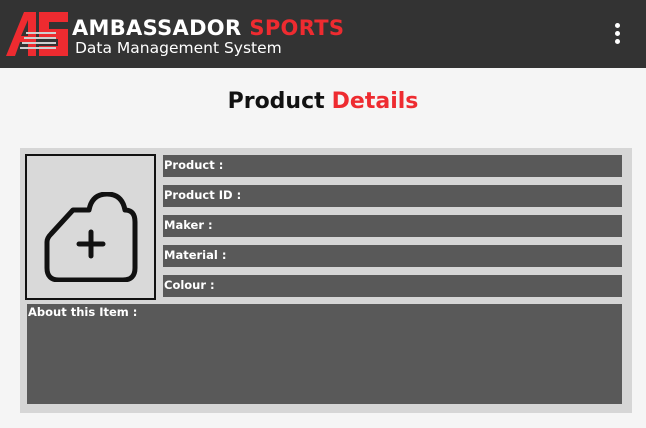 The image size is (646, 428). I want to click on product-image-upload, so click(90, 227).